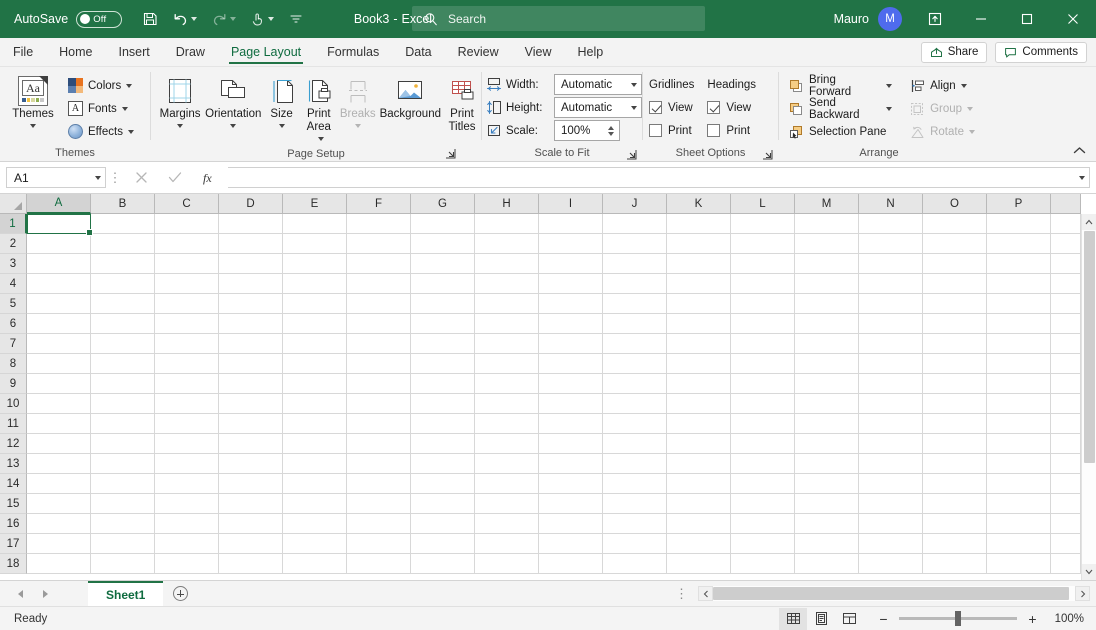  I want to click on column-header-G: G, so click(443, 204).